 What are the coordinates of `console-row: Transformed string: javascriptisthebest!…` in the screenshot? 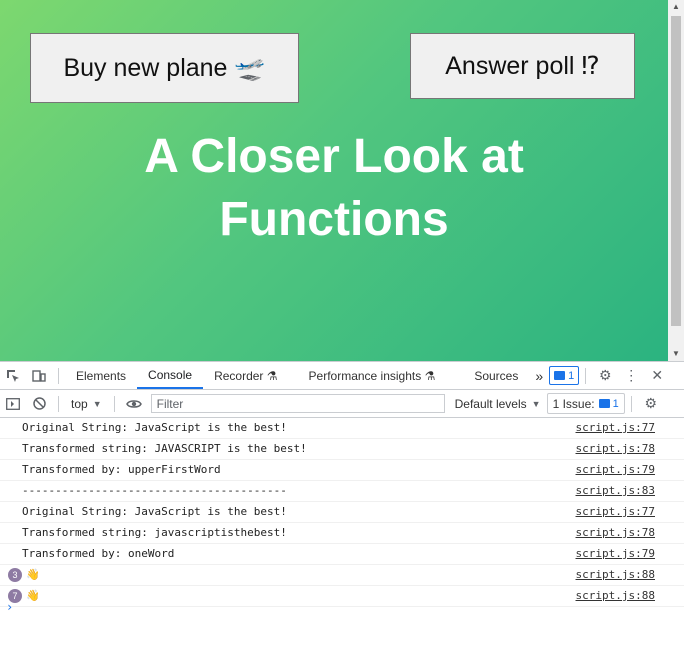 It's located at (342, 533).